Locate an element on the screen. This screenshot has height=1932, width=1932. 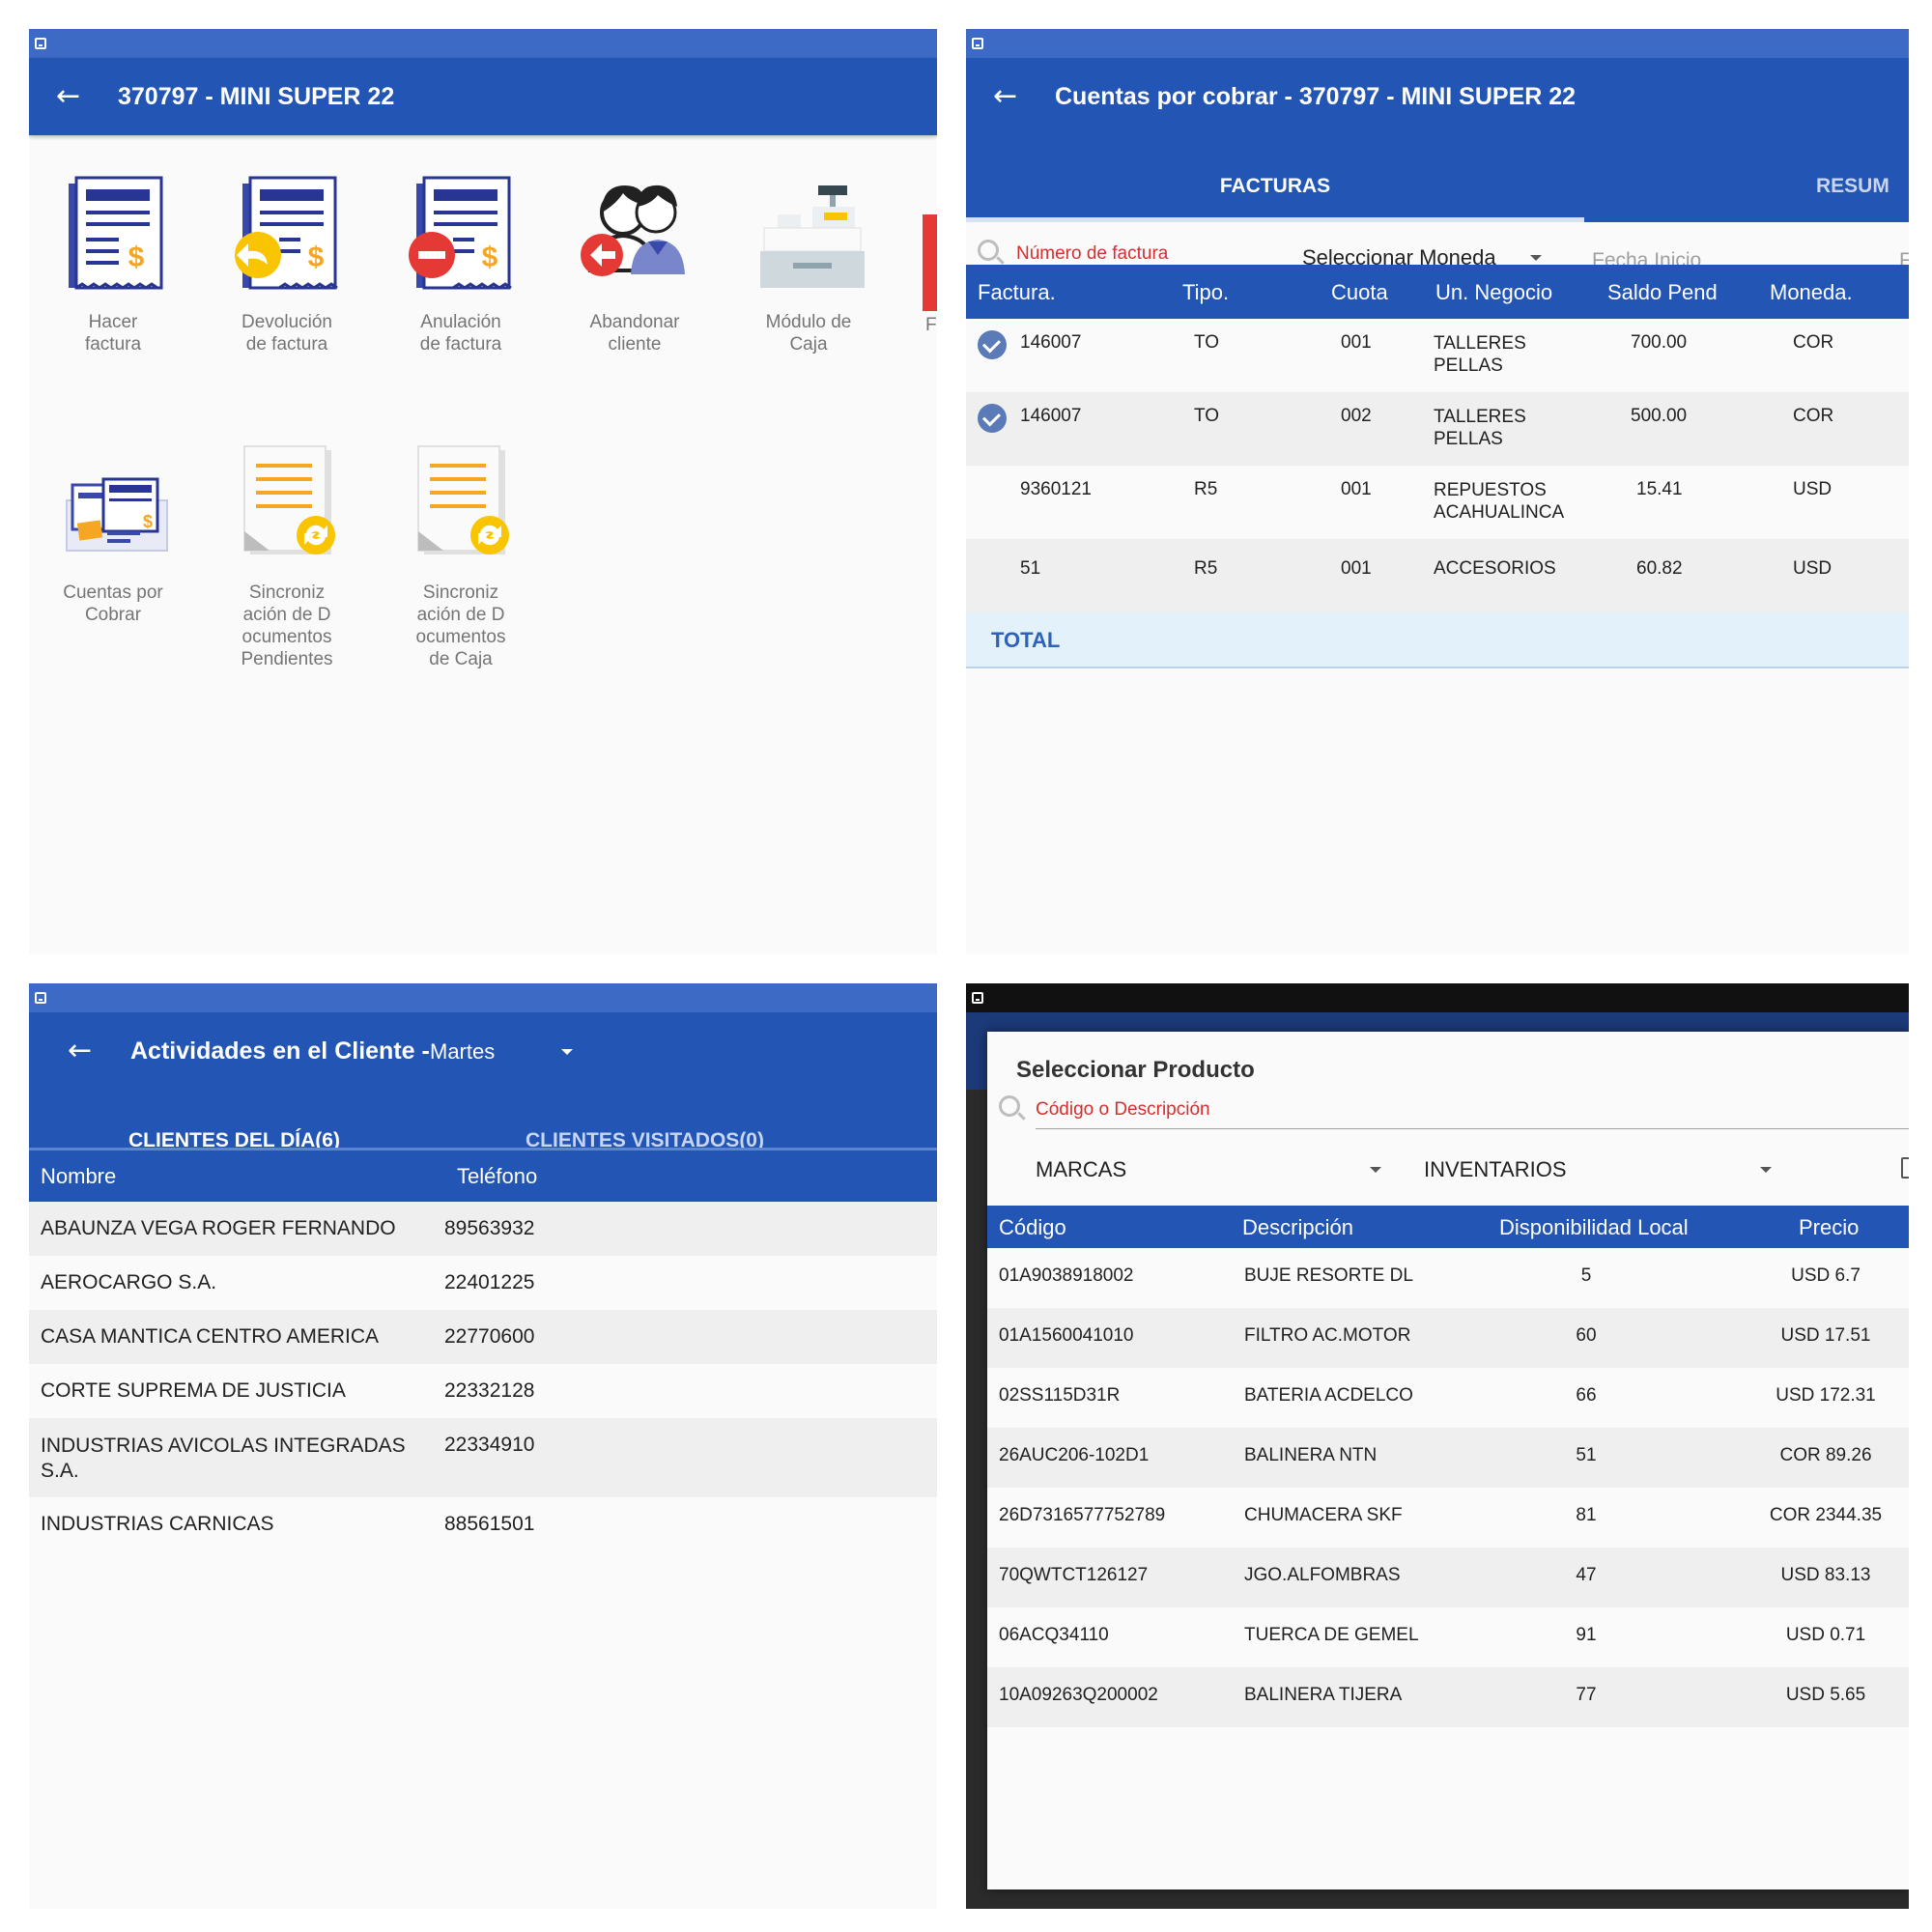
tab-resumen: RESUM is located at coordinates (1862, 190).